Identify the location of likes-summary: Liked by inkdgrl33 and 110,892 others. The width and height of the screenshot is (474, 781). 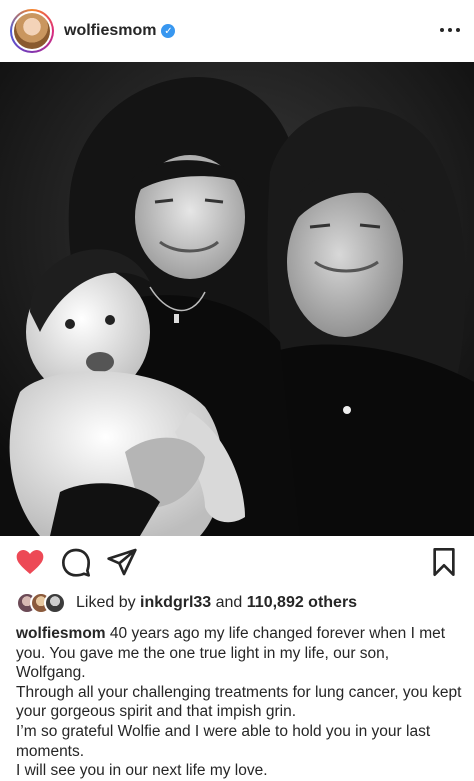
(186, 603).